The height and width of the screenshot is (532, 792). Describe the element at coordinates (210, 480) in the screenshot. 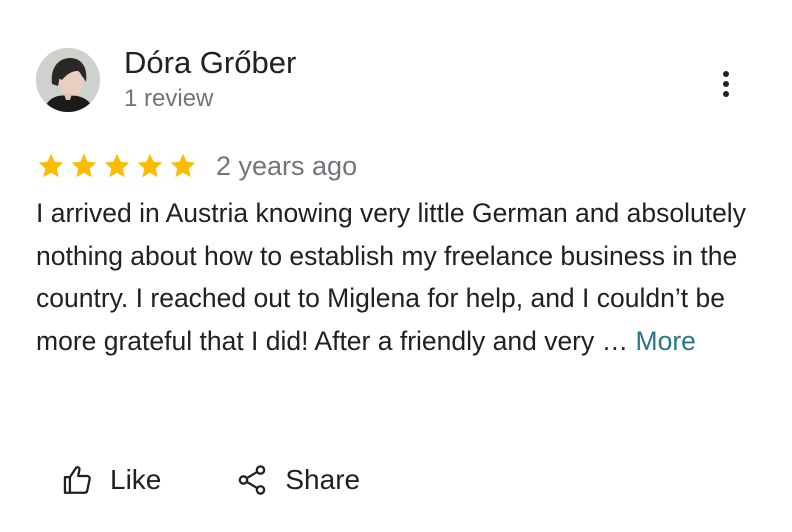

I see `review-actions: Like Share` at that location.